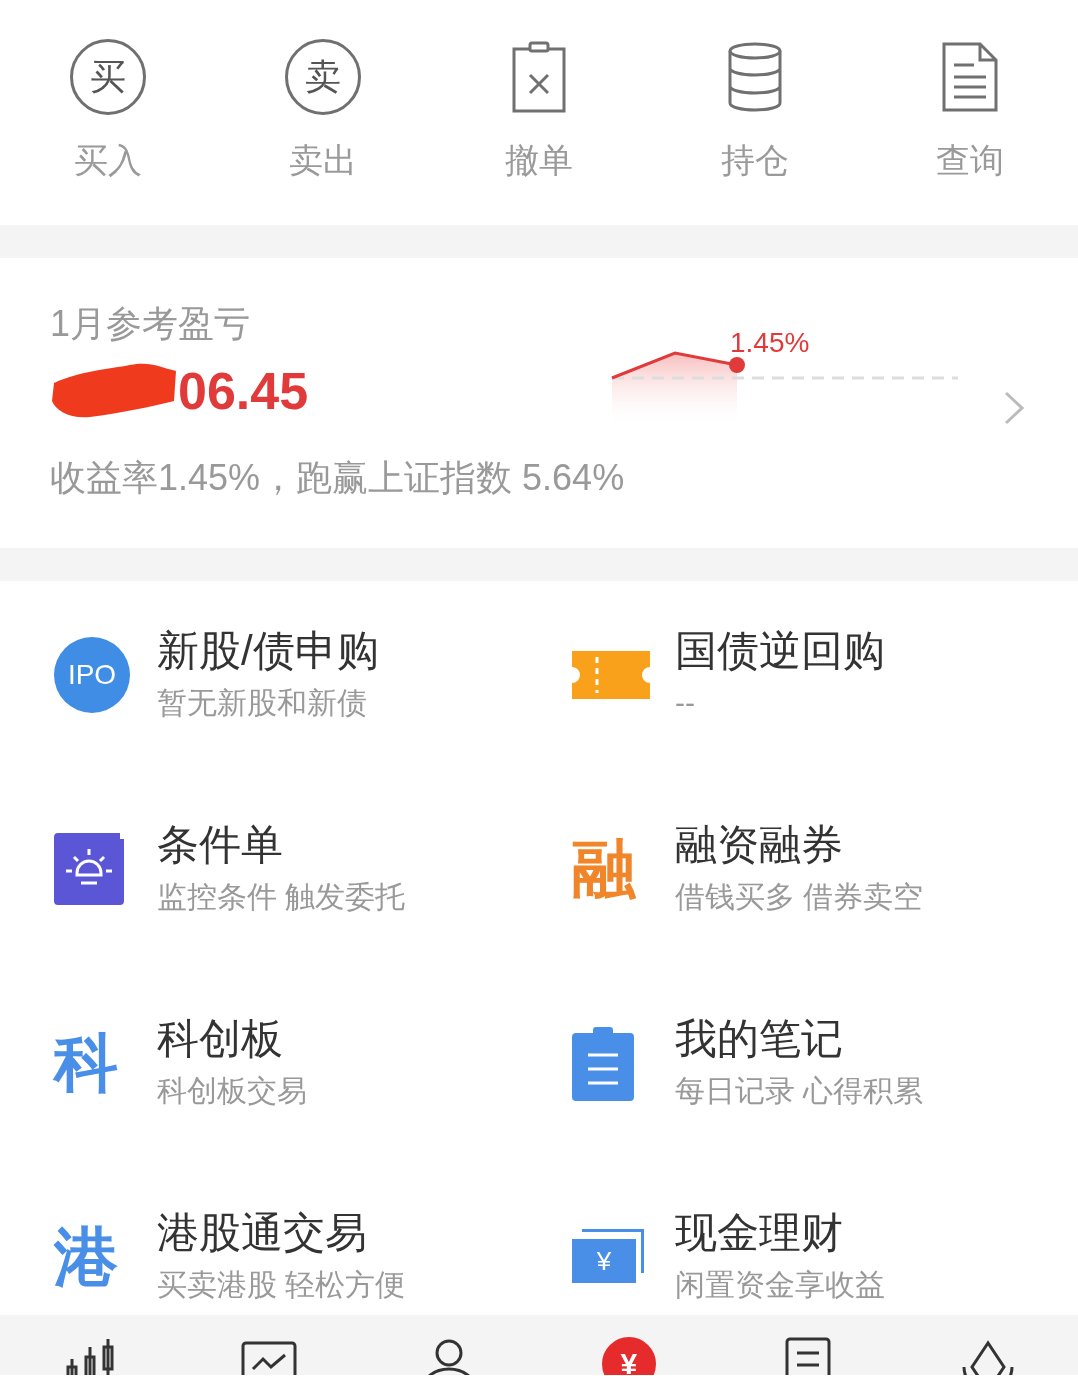  What do you see at coordinates (259, 722) in the screenshot?
I see `feature-entry: IPO 新股/债申购 暂无新股和新债` at bounding box center [259, 722].